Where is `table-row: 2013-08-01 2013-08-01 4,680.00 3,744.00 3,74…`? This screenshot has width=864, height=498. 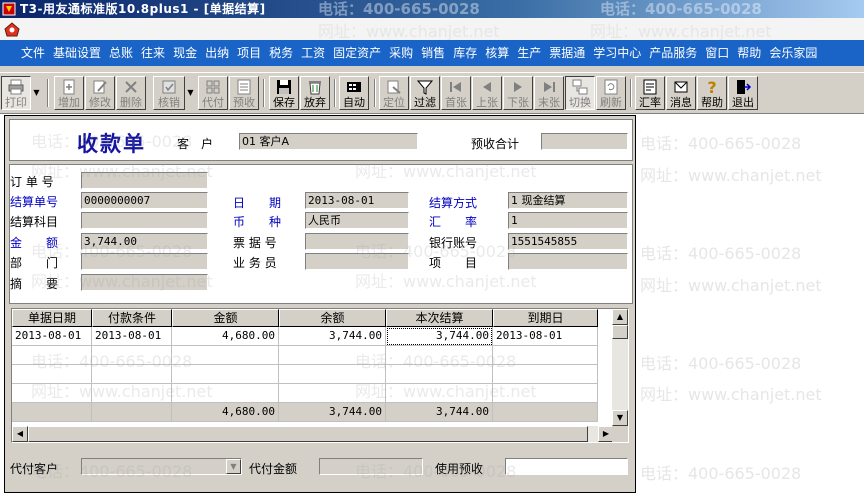 table-row: 2013-08-01 2013-08-01 4,680.00 3,744.00 3,74… is located at coordinates (305, 336).